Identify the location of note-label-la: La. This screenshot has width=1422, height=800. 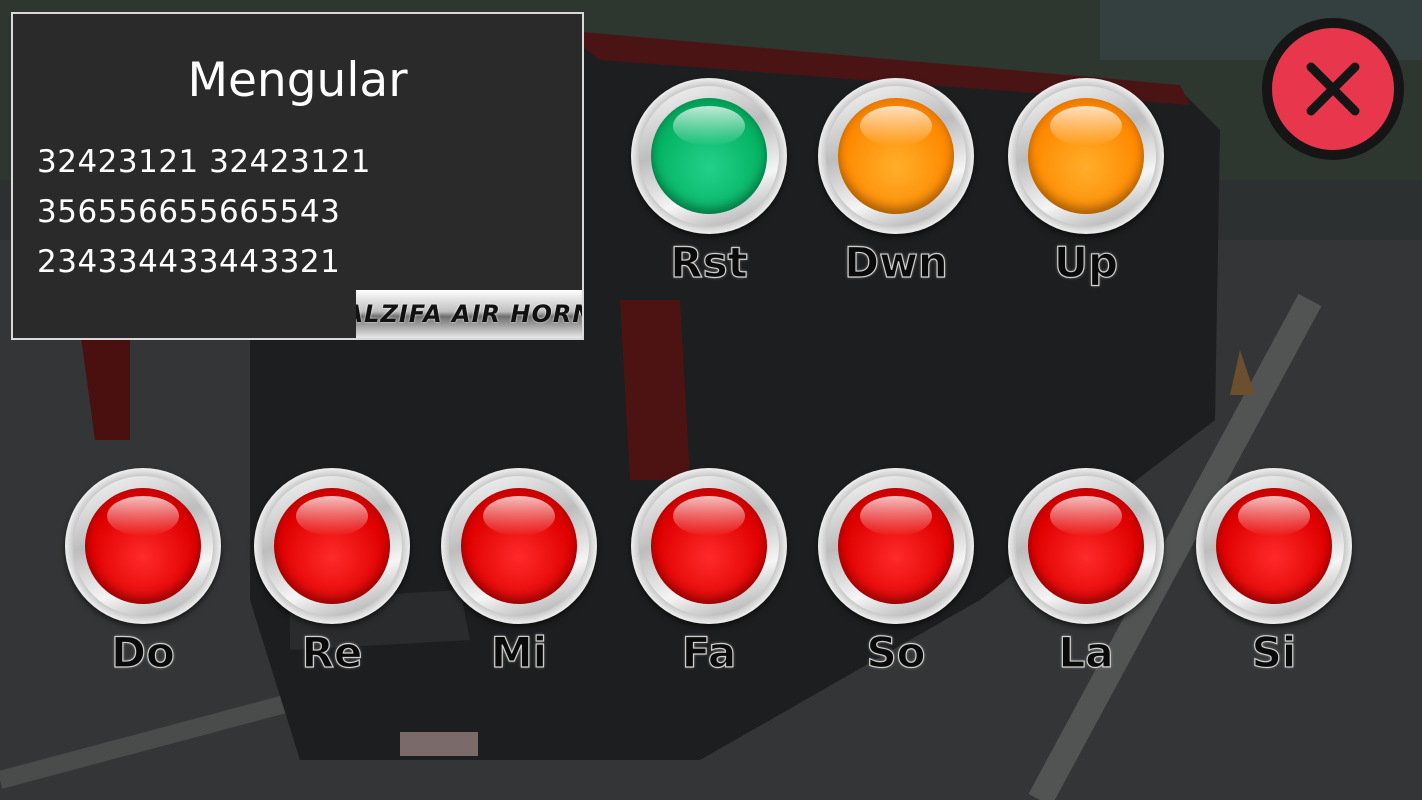
(1086, 652).